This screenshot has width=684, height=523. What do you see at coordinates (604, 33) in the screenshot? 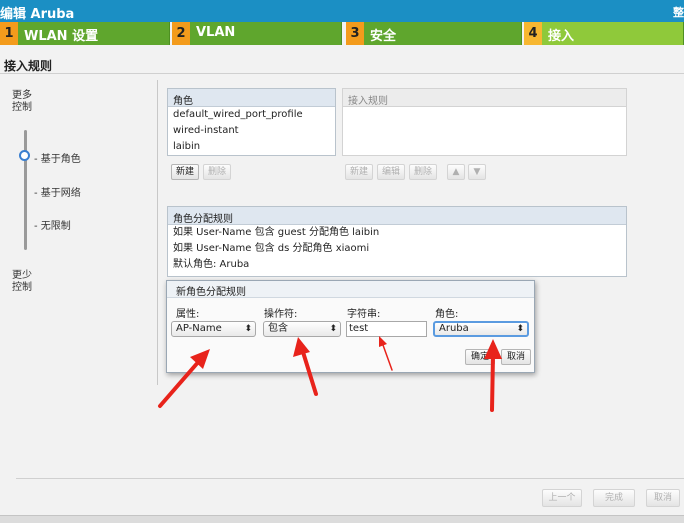
I see `step-access: 4 接入` at bounding box center [604, 33].